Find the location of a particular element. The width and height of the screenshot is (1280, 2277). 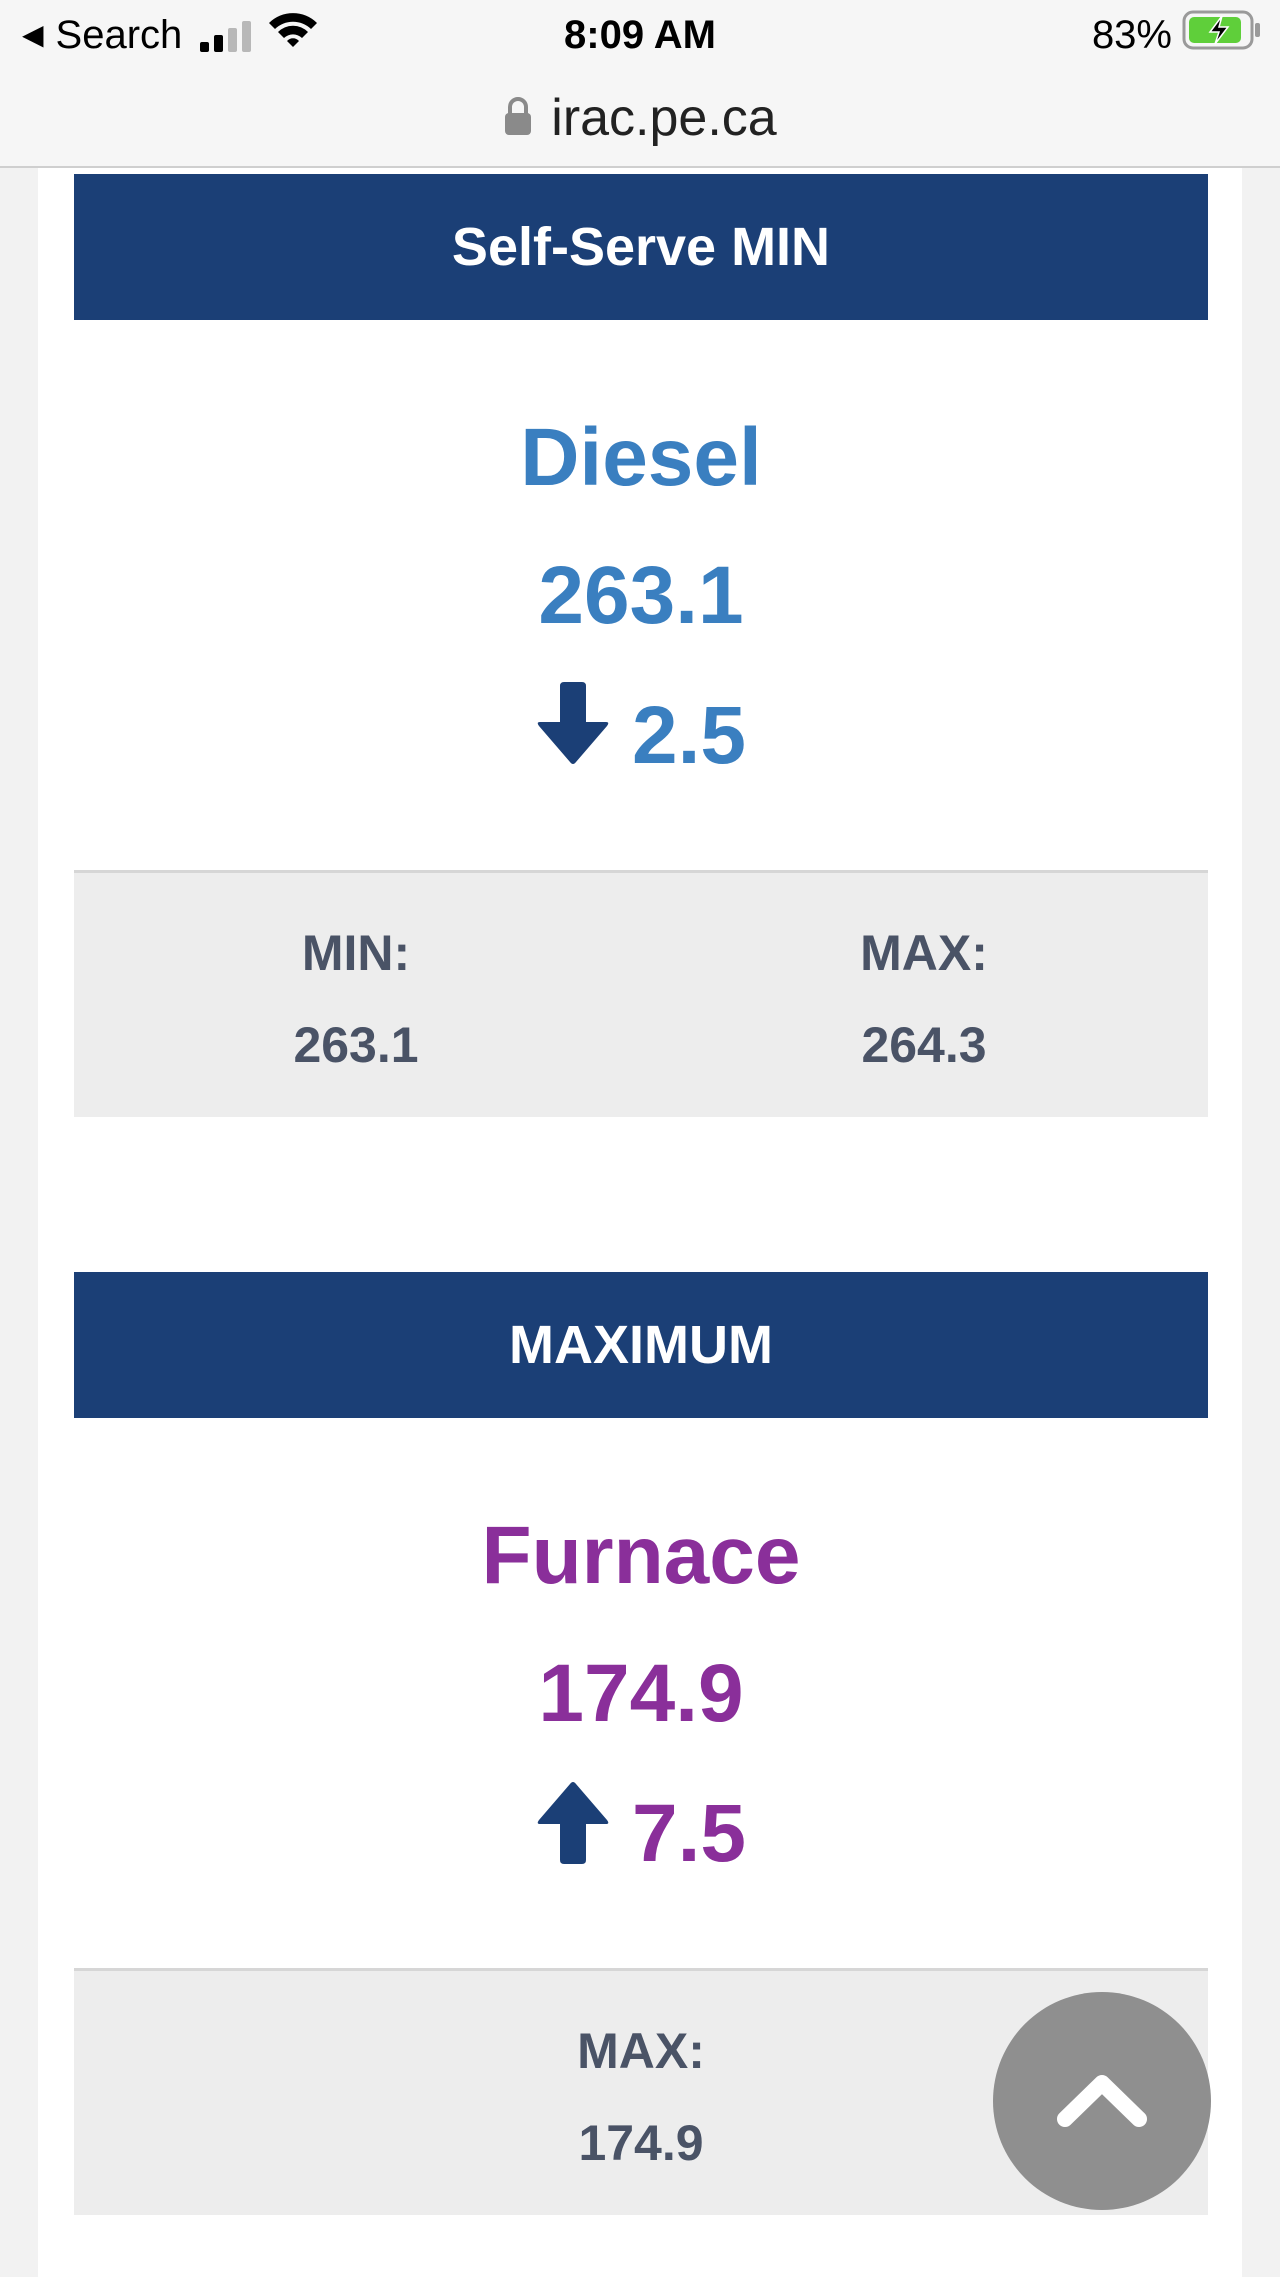

scroll-to-top-button is located at coordinates (1102, 2101).